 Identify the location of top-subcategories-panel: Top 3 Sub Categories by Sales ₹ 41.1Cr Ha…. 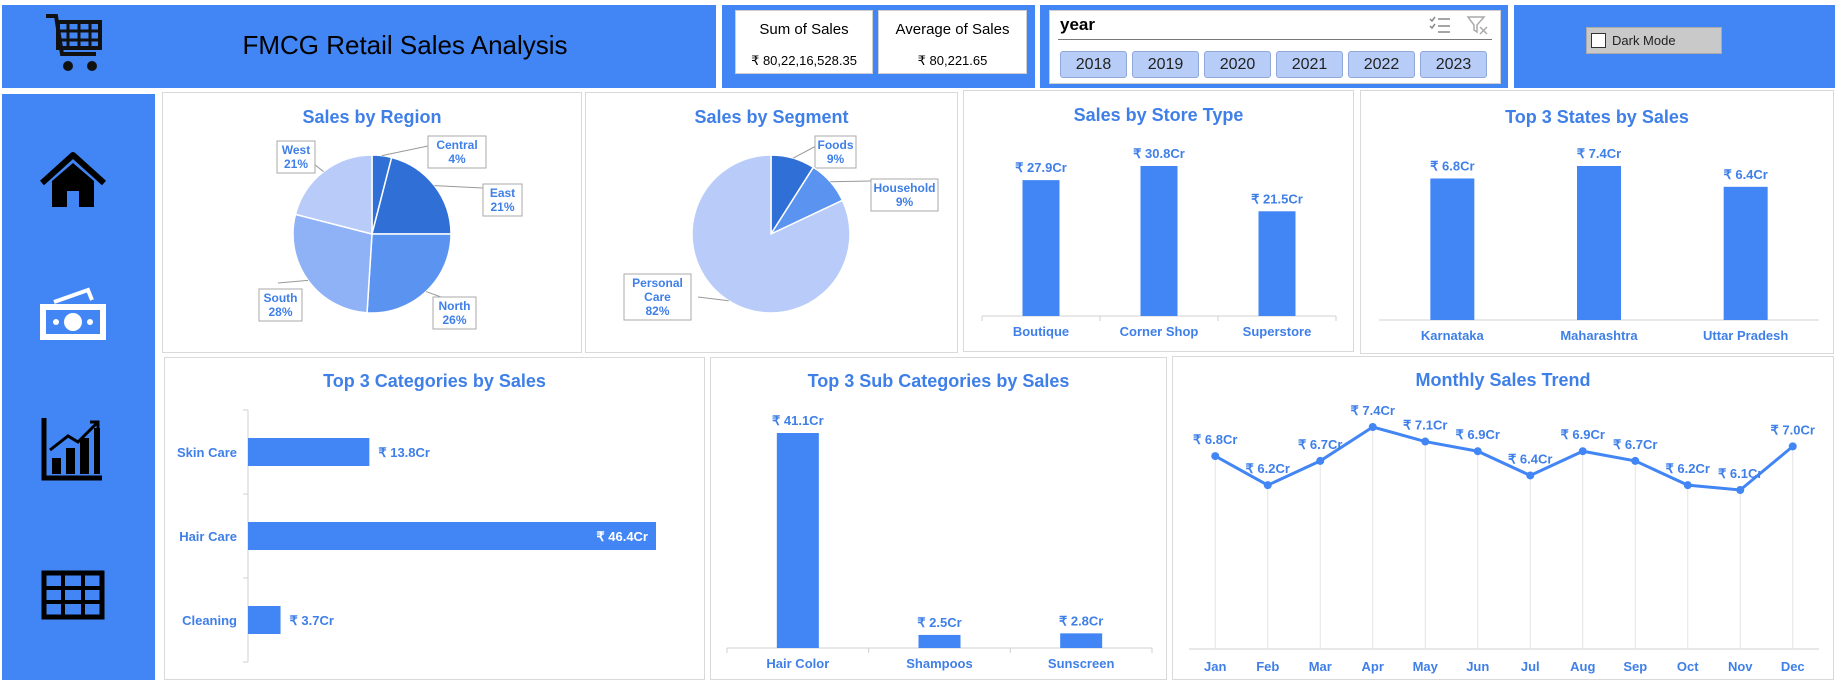
(938, 518).